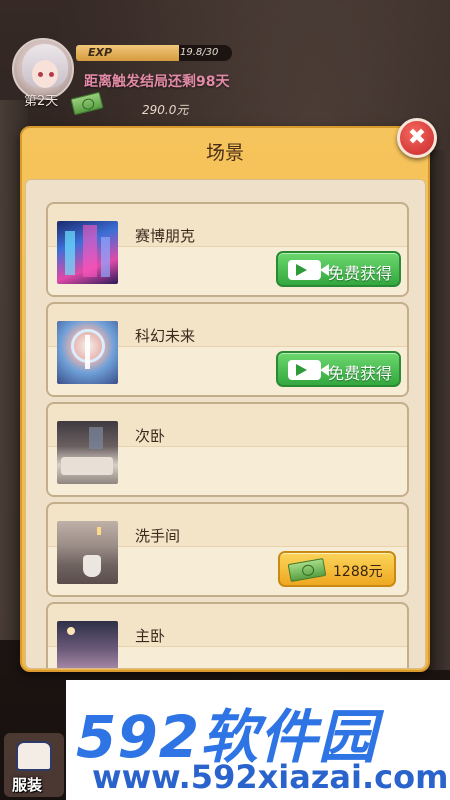 The height and width of the screenshot is (800, 450). I want to click on scene-card-scifi: 科幻未来 免费获得, so click(227, 349).